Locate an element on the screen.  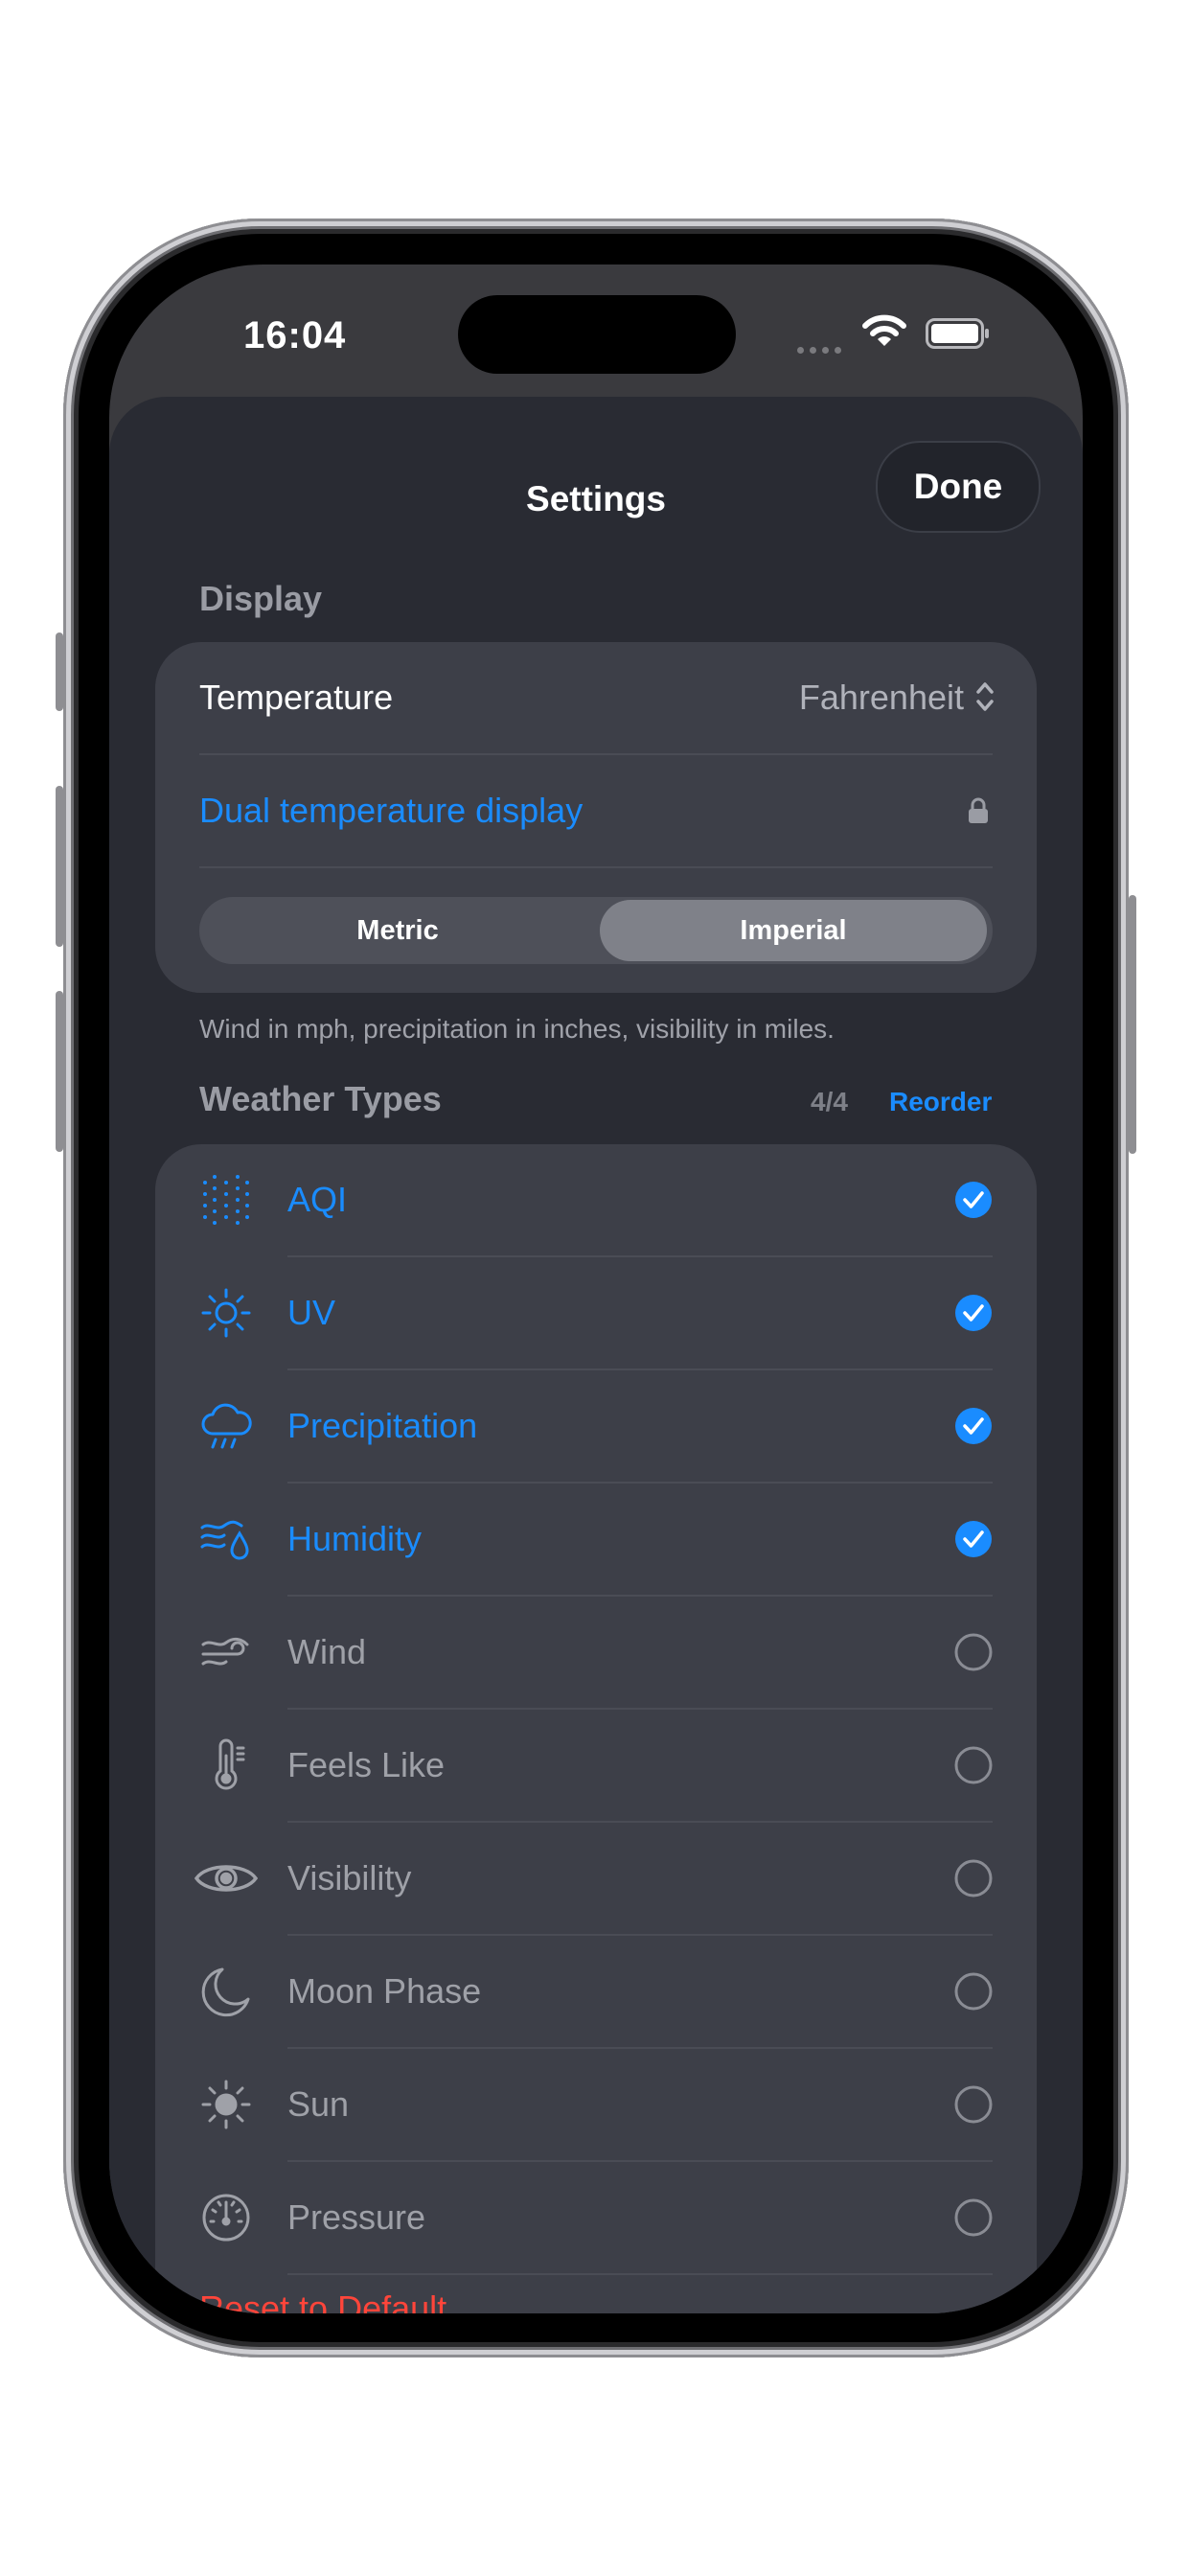
units-segmented-control: Metric Imperial is located at coordinates (596, 930).